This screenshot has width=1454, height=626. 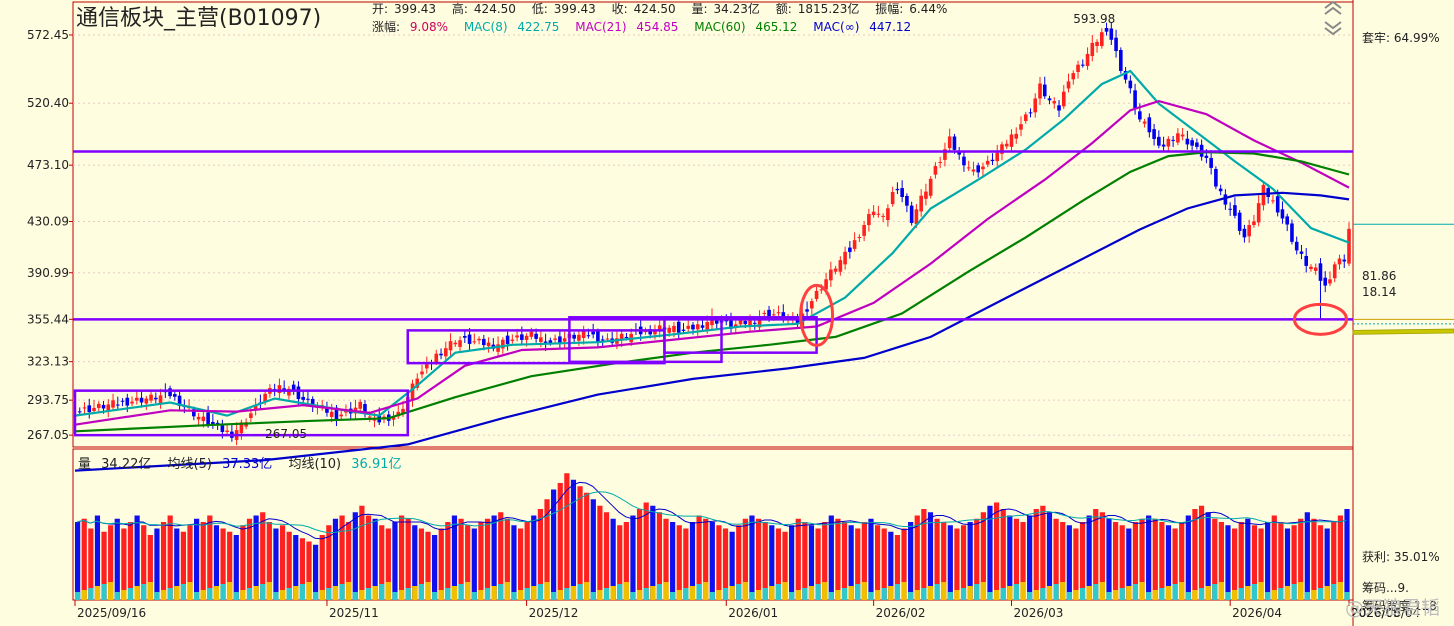 What do you see at coordinates (115, 464) in the screenshot?
I see `volume-label: 量 34.22亿` at bounding box center [115, 464].